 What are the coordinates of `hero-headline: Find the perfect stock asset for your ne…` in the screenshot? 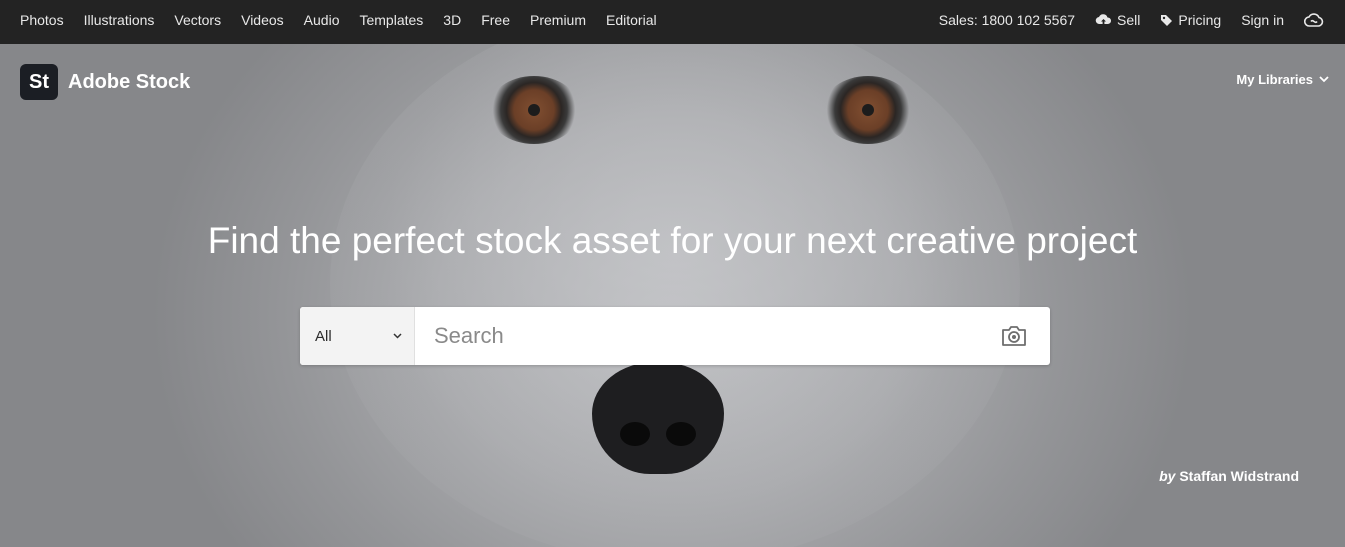 It's located at (672, 240).